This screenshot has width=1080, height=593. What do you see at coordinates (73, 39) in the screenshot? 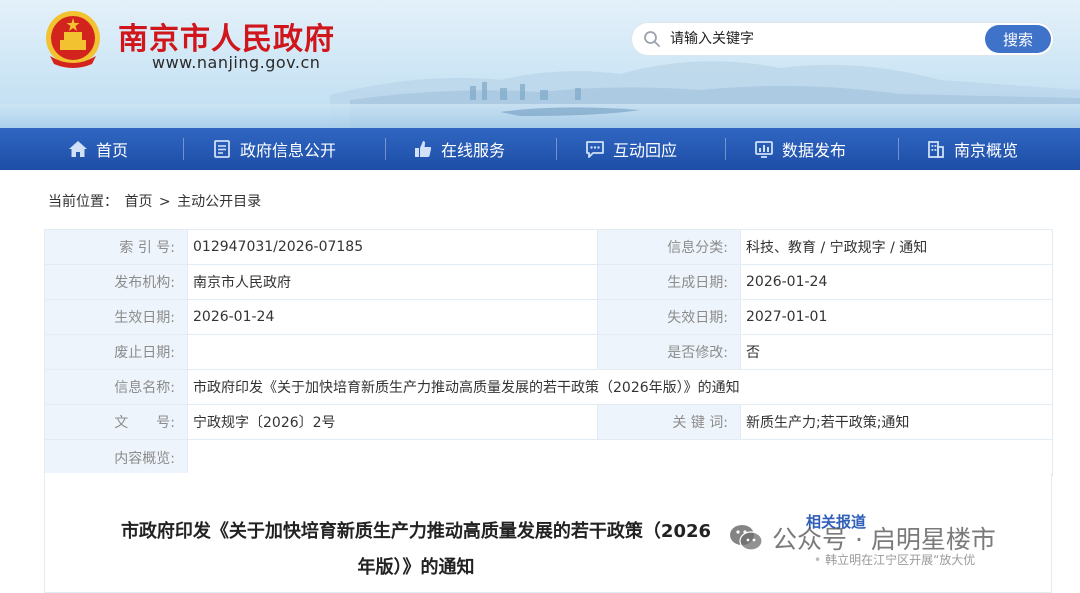
I see `national-emblem-icon` at bounding box center [73, 39].